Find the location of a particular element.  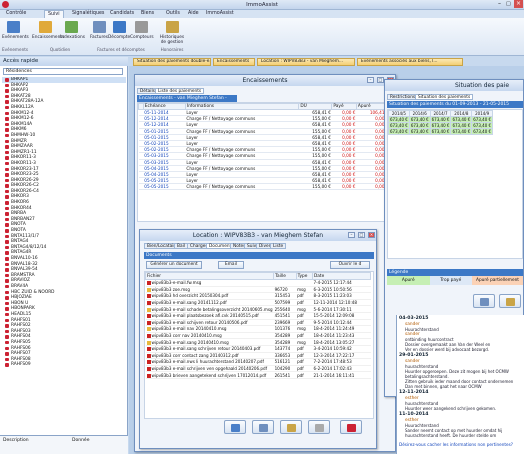

print-button is located at coordinates (510, 301).